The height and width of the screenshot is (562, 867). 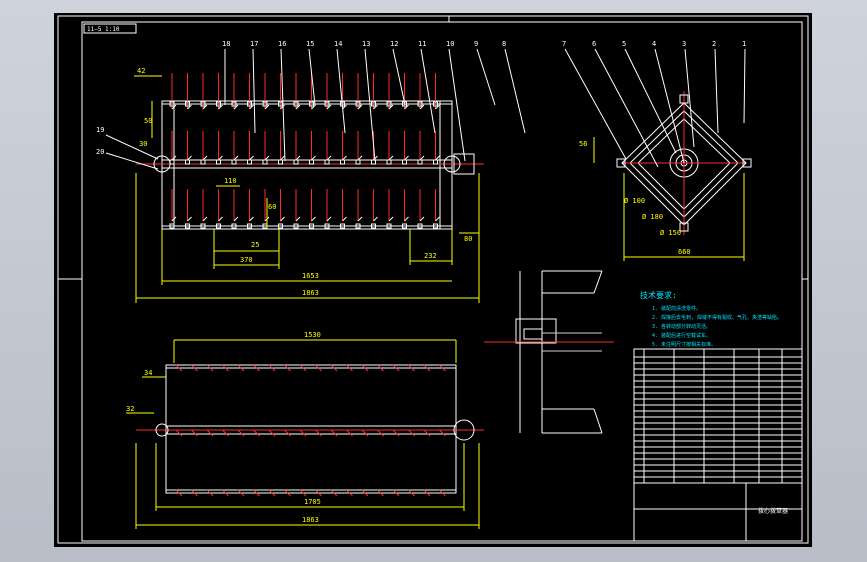 What do you see at coordinates (311, 429) in the screenshot?
I see `bottom-frame` at bounding box center [311, 429].